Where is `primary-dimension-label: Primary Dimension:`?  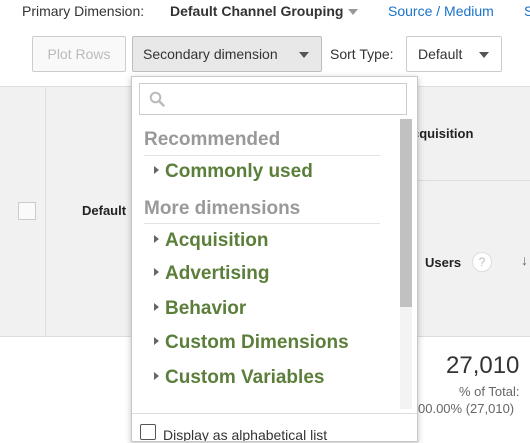 primary-dimension-label: Primary Dimension: is located at coordinates (83, 11).